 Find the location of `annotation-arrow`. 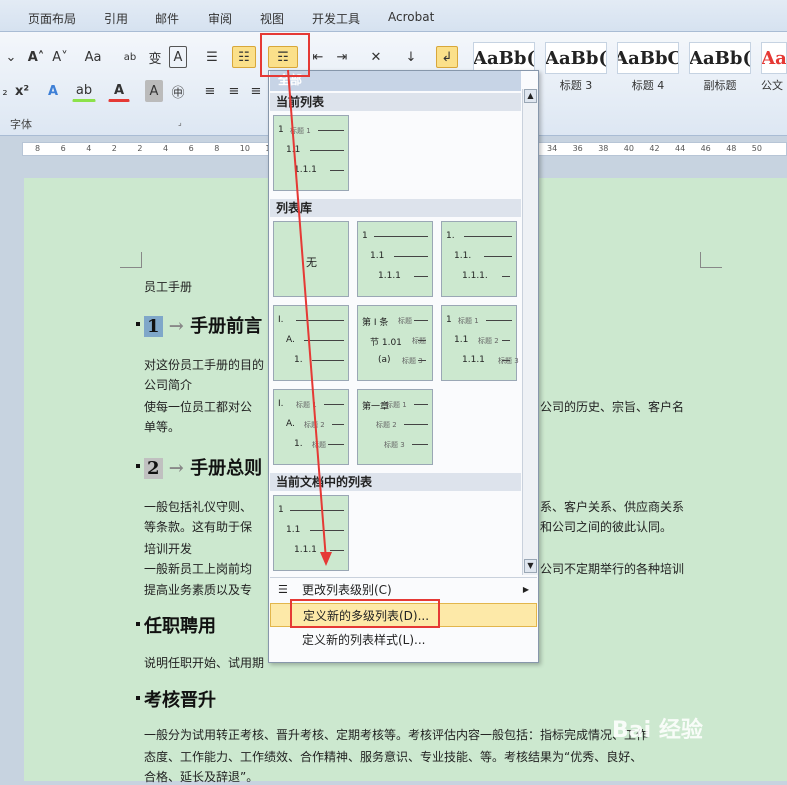

annotation-arrow is located at coordinates (309, 317).